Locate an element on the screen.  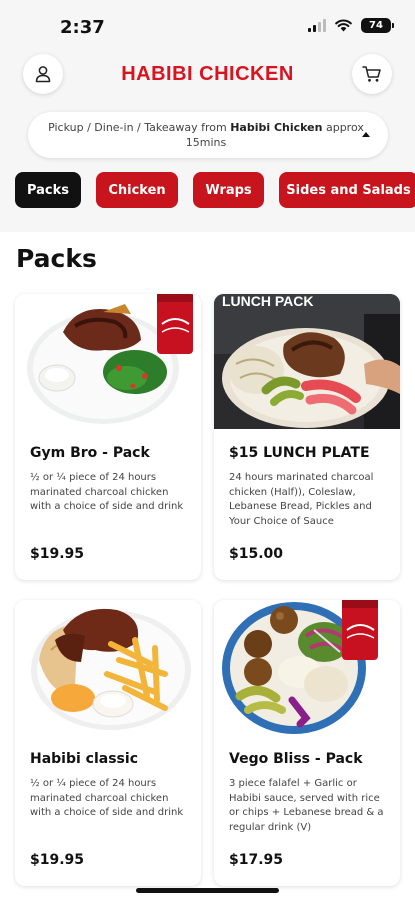
status-bar: 2:37 74 is located at coordinates (207, 25).